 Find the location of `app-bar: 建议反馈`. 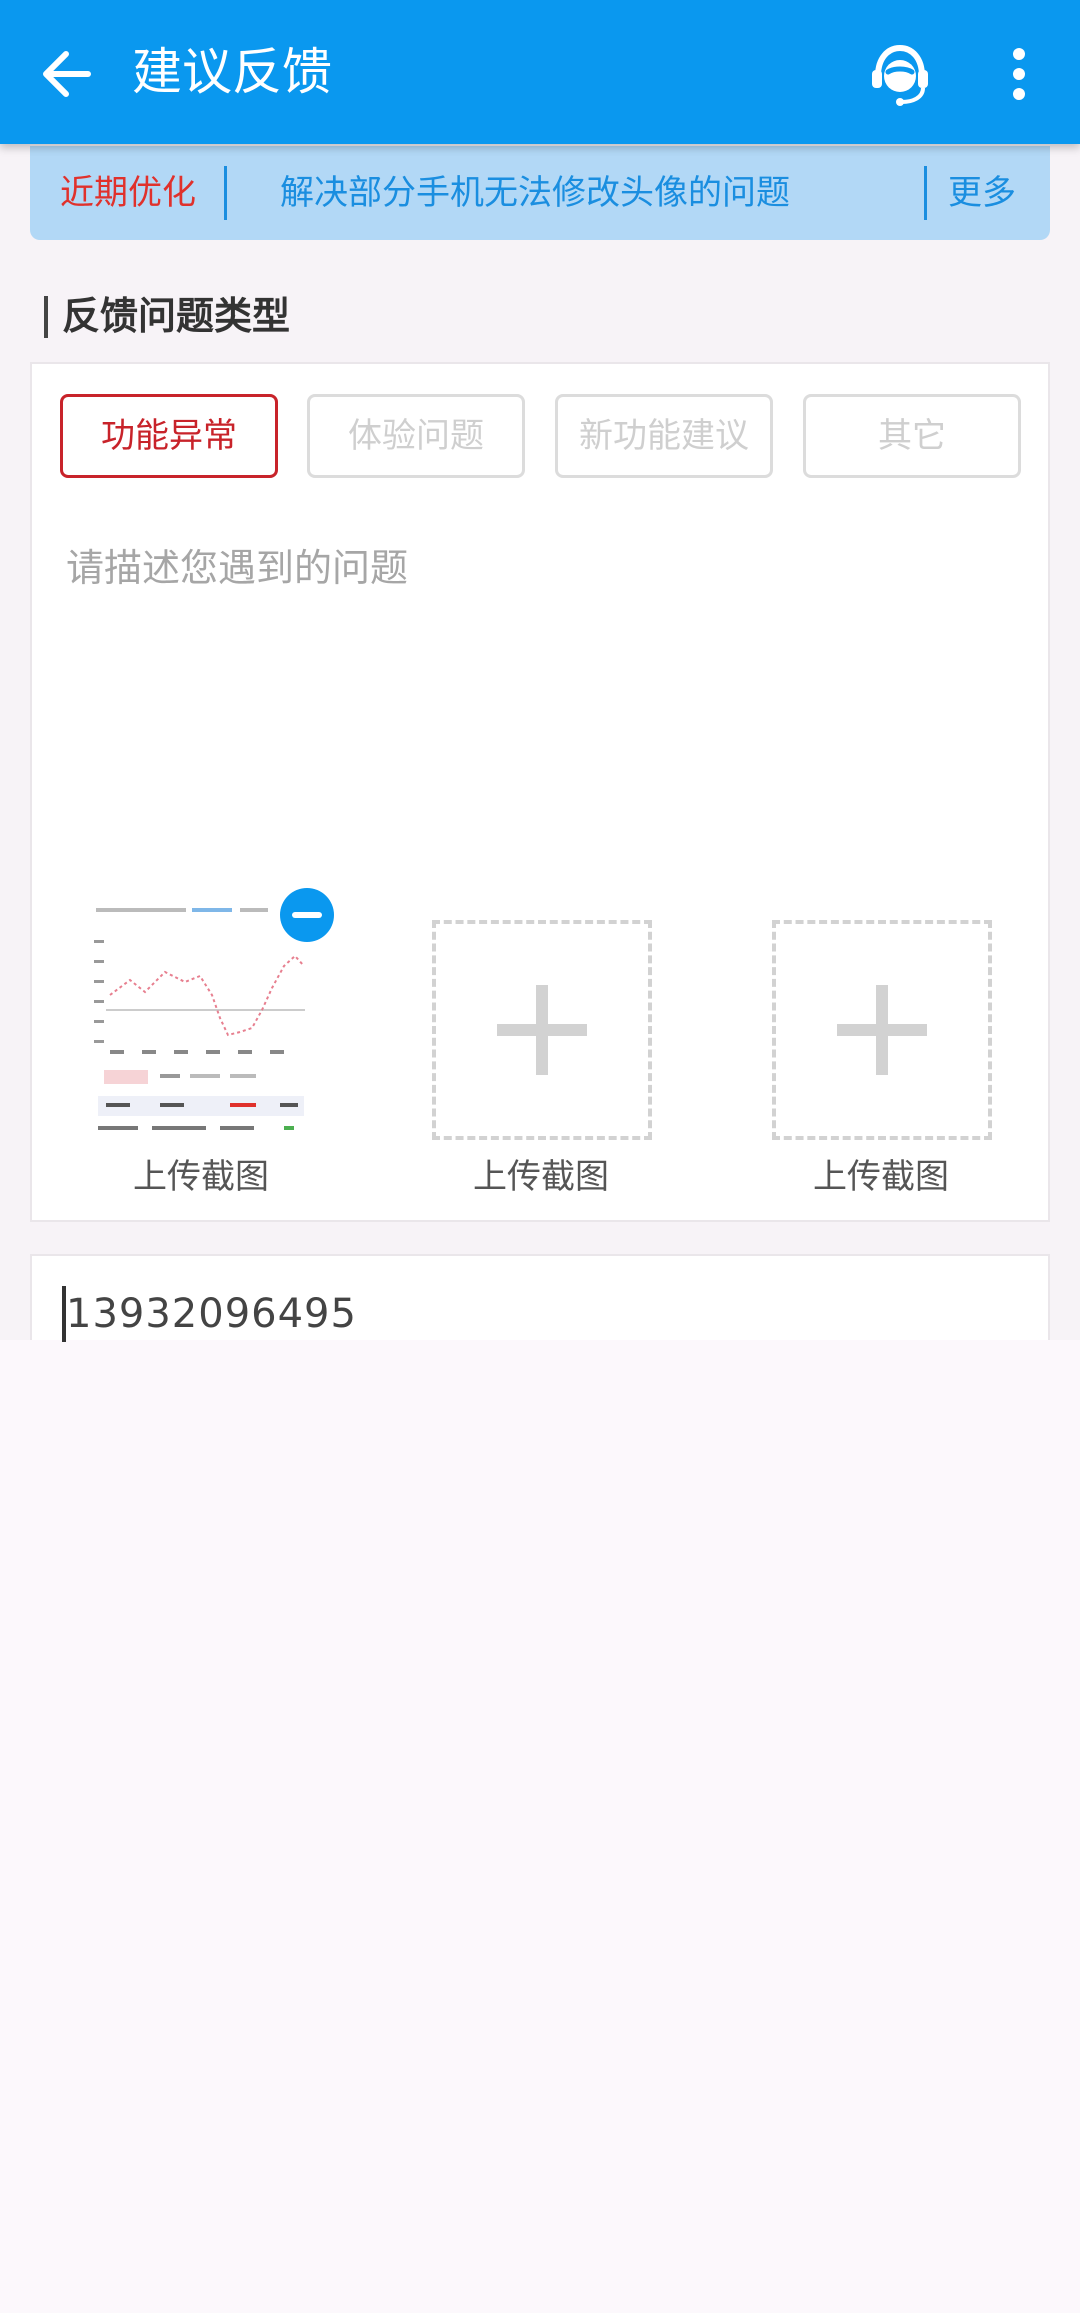

app-bar: 建议反馈 is located at coordinates (540, 72).